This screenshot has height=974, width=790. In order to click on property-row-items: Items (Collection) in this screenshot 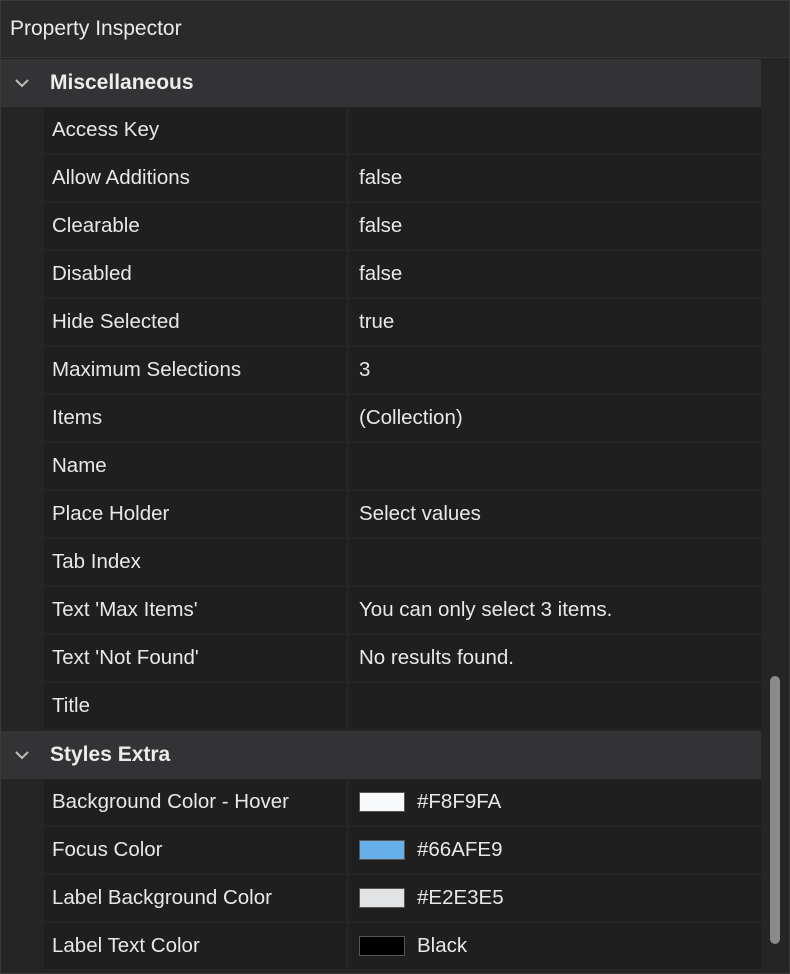, I will do `click(402, 419)`.